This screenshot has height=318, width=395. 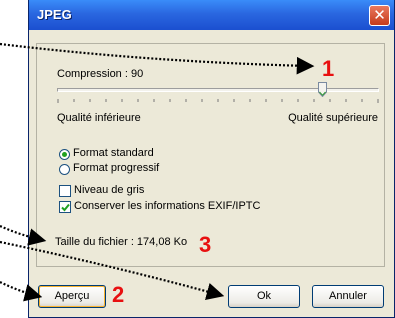 I want to click on title-bar: JPEG ✕, so click(x=211, y=15).